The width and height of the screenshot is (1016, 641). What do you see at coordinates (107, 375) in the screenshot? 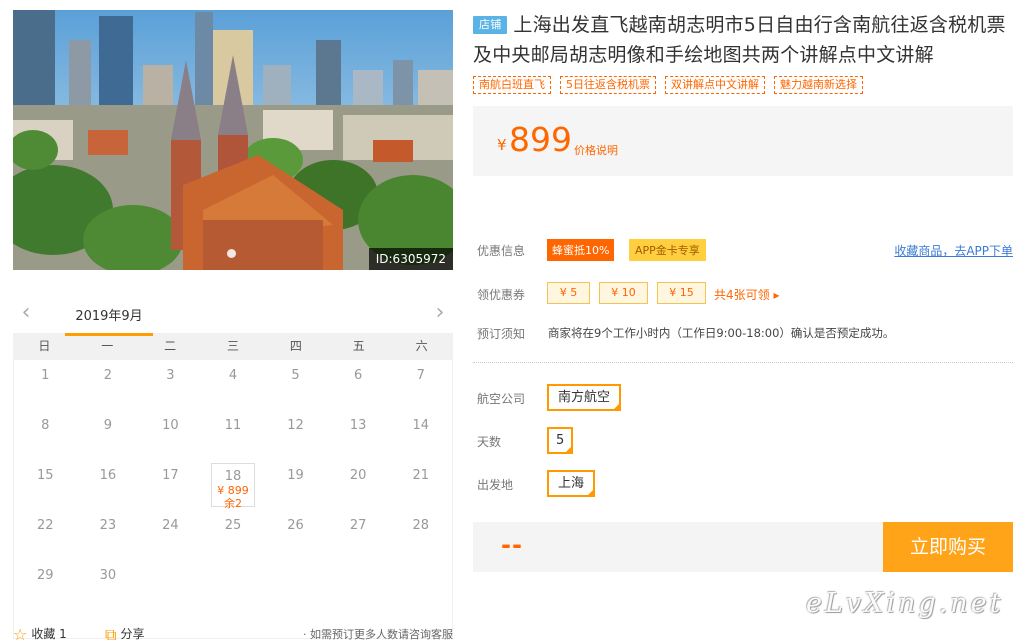
I see `calendar-day: 2` at bounding box center [107, 375].